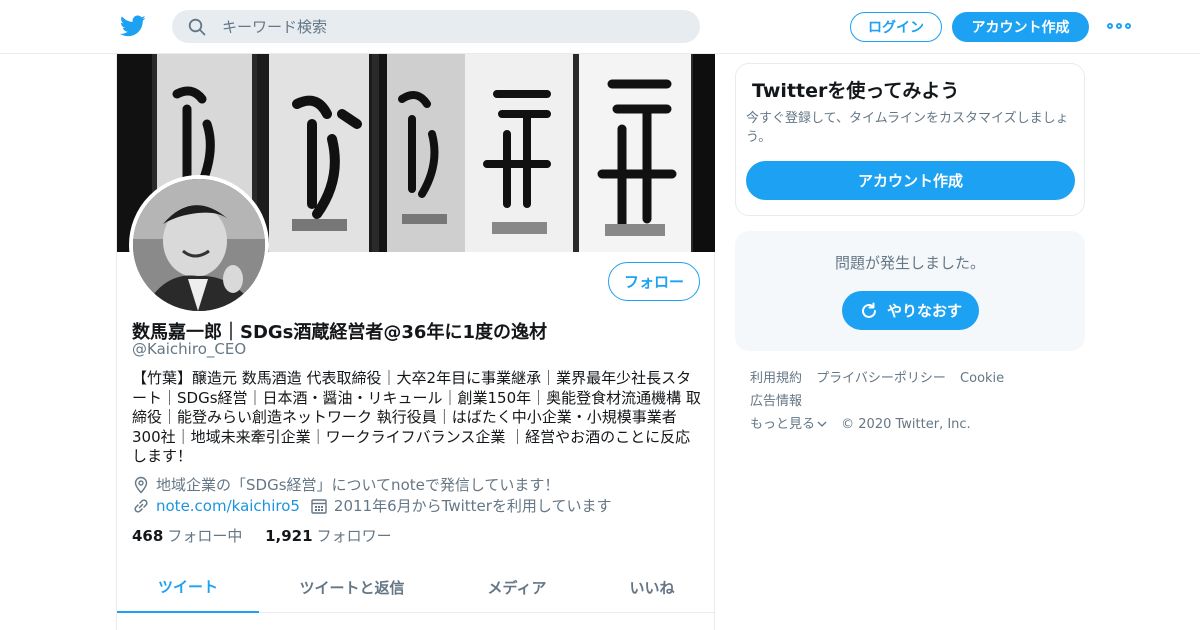  Describe the element at coordinates (358, 485) in the screenshot. I see `location-text: 地域企業の「SDGs経営」についてnoteで発信しています！` at that location.